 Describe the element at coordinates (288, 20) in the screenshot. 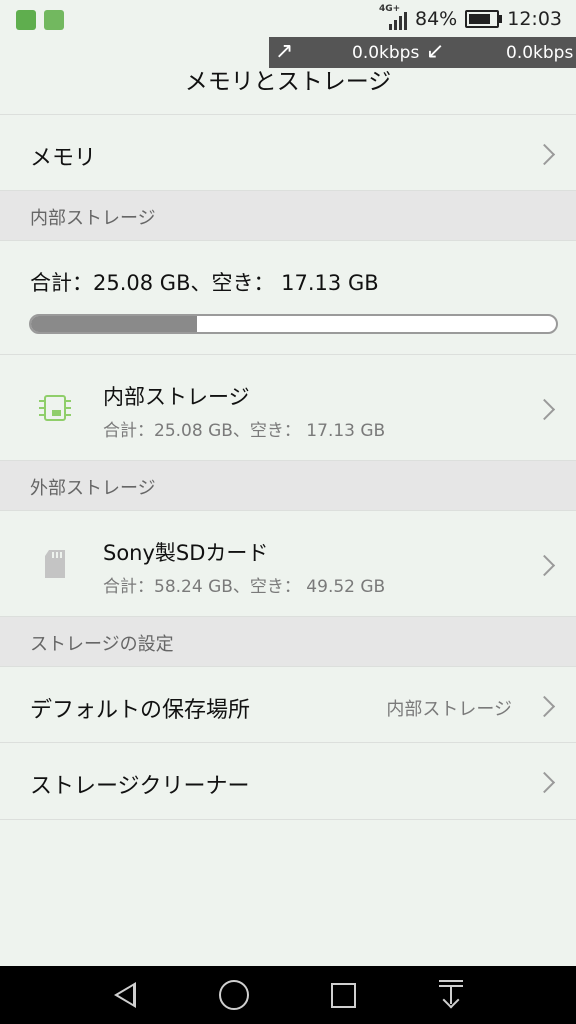

I see `status-bar: 4G+ 84% 12:03` at that location.